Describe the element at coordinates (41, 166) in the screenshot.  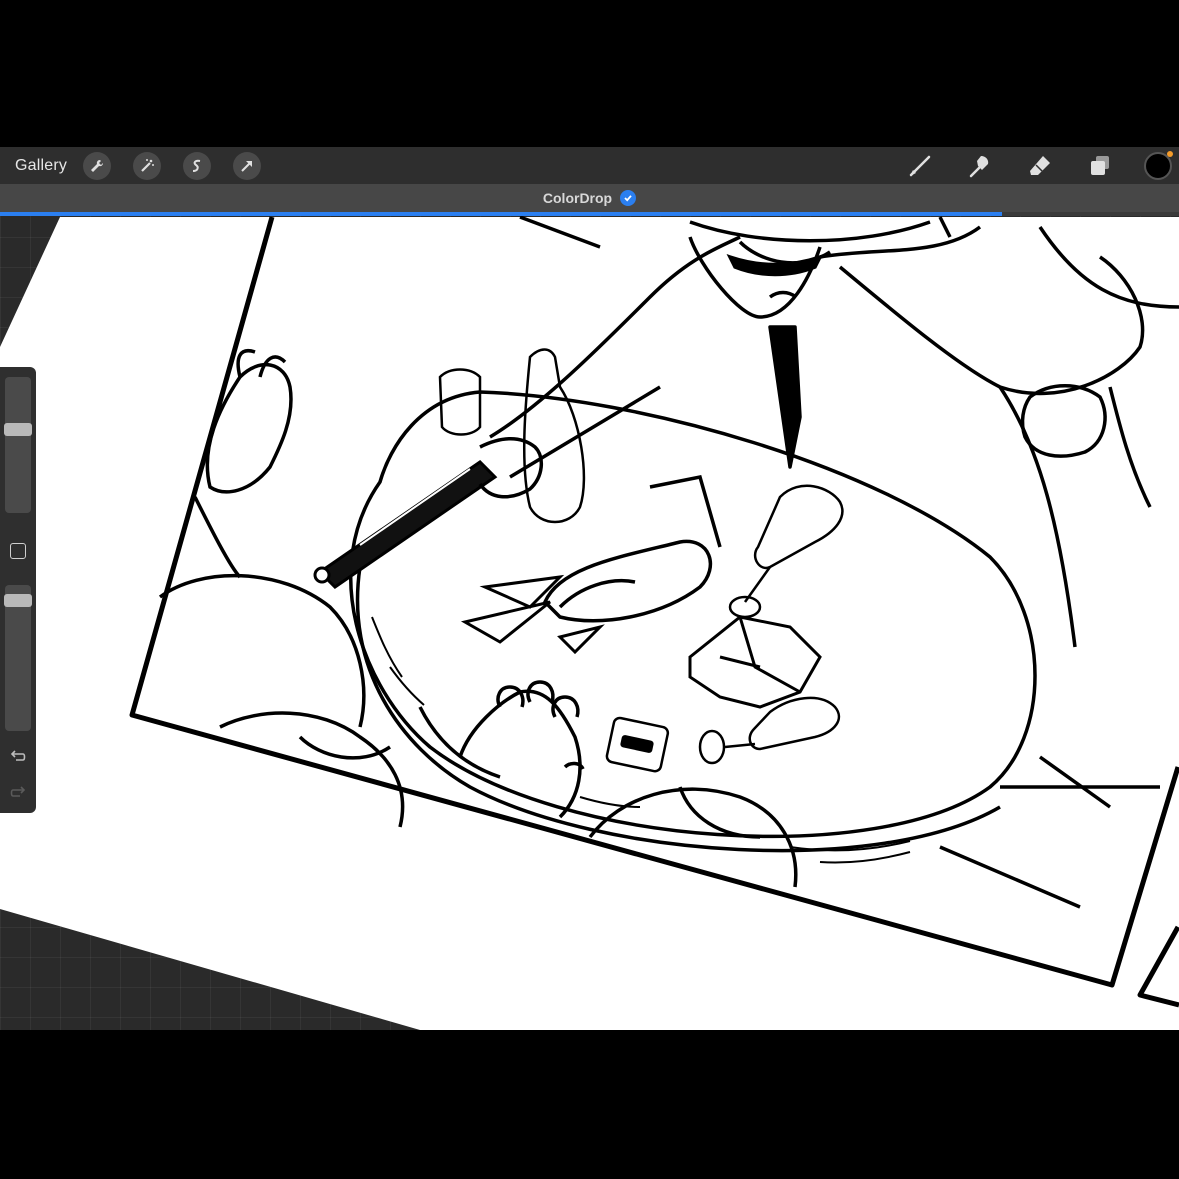
I see `gallery-button: Gallery` at that location.